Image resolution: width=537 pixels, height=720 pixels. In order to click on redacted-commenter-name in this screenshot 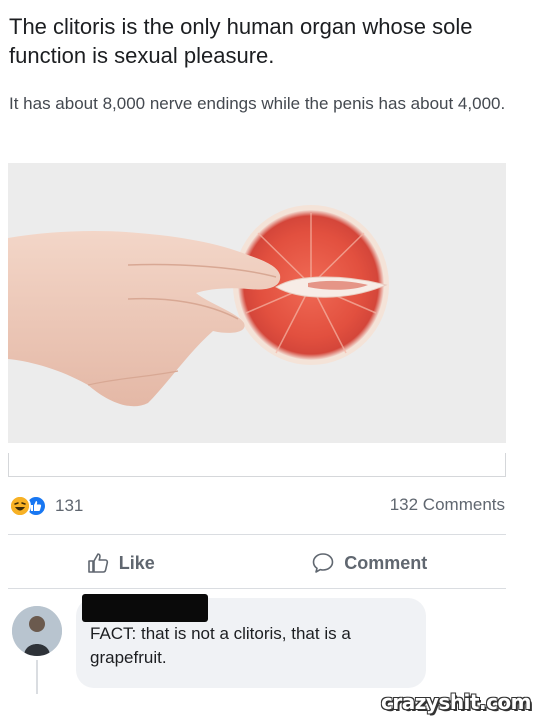, I will do `click(145, 608)`.